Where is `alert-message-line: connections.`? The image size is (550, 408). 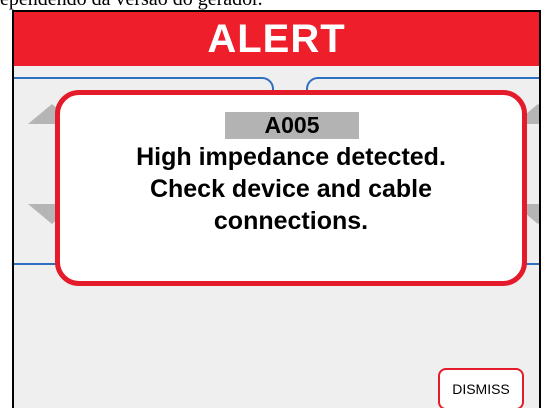
alert-message-line: connections. is located at coordinates (291, 221).